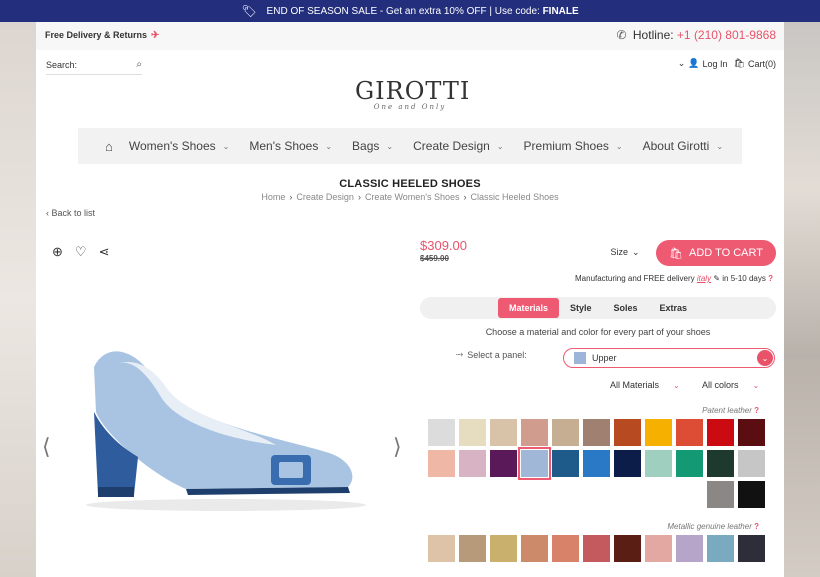 The image size is (820, 577). What do you see at coordinates (104, 252) in the screenshot?
I see `share-icon: ⋖` at bounding box center [104, 252].